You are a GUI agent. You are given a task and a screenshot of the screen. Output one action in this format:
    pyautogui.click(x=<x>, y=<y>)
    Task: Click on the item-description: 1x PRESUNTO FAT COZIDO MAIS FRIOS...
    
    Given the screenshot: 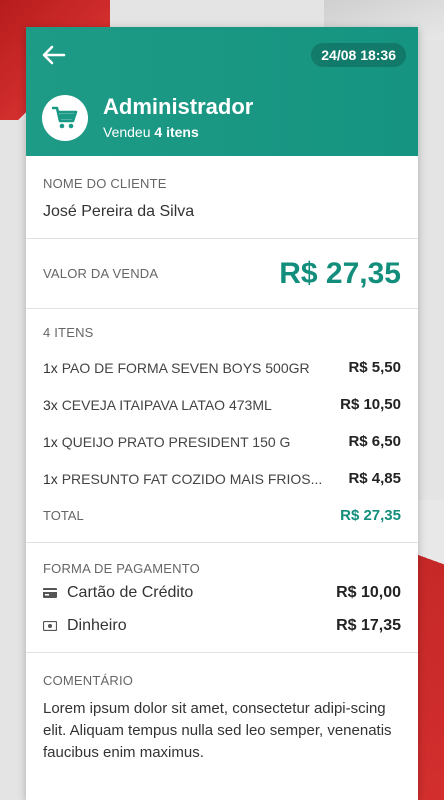 What is the action you would take?
    pyautogui.click(x=182, y=479)
    